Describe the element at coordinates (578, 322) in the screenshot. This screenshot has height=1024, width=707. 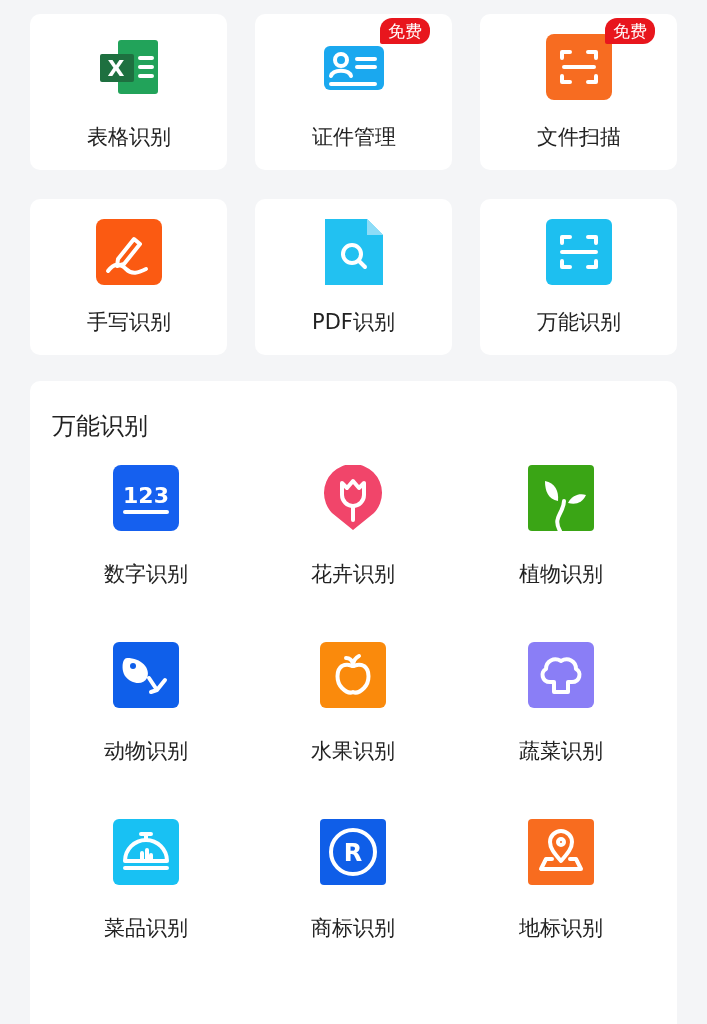
I see `tool-label: 万能识别` at that location.